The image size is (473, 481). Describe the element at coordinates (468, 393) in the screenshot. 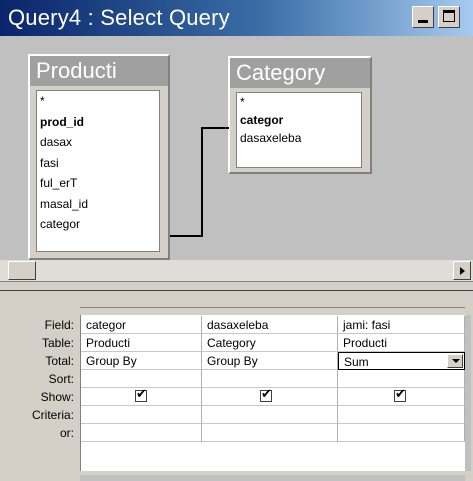

I see `design-grid-vertical-scrollbar` at that location.